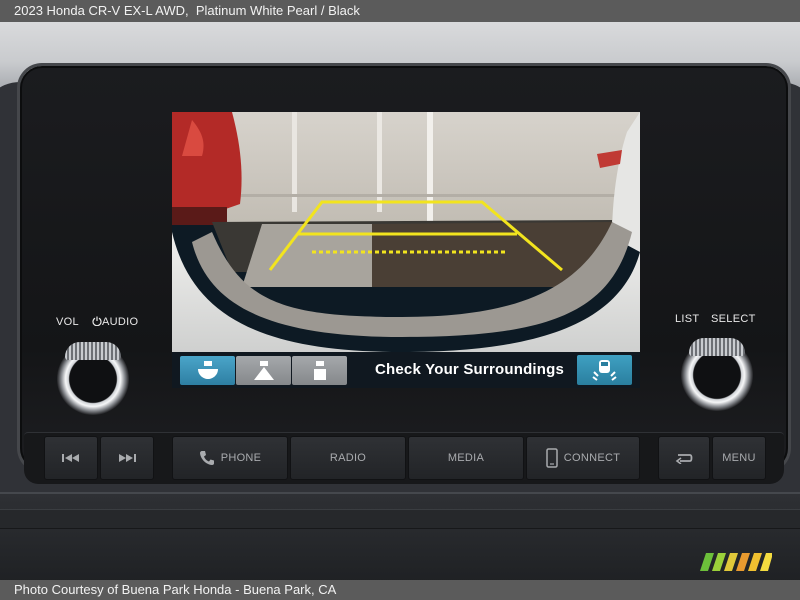  I want to click on audio-label: AUDIO, so click(115, 322).